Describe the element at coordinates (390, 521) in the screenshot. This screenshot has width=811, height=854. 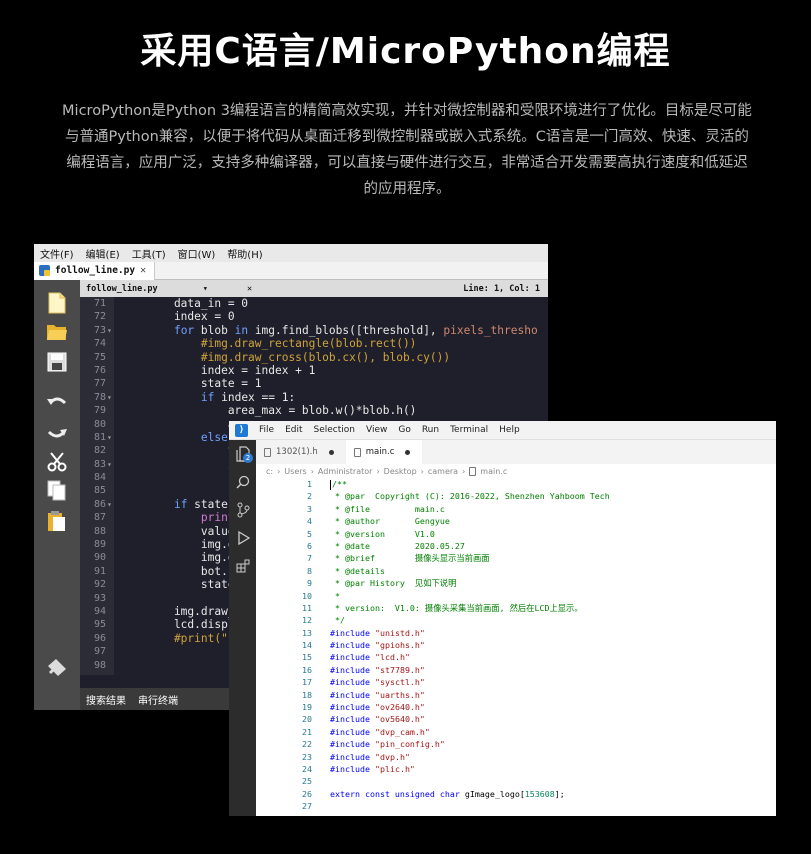
I see `code-text: * @author Gengyue` at that location.